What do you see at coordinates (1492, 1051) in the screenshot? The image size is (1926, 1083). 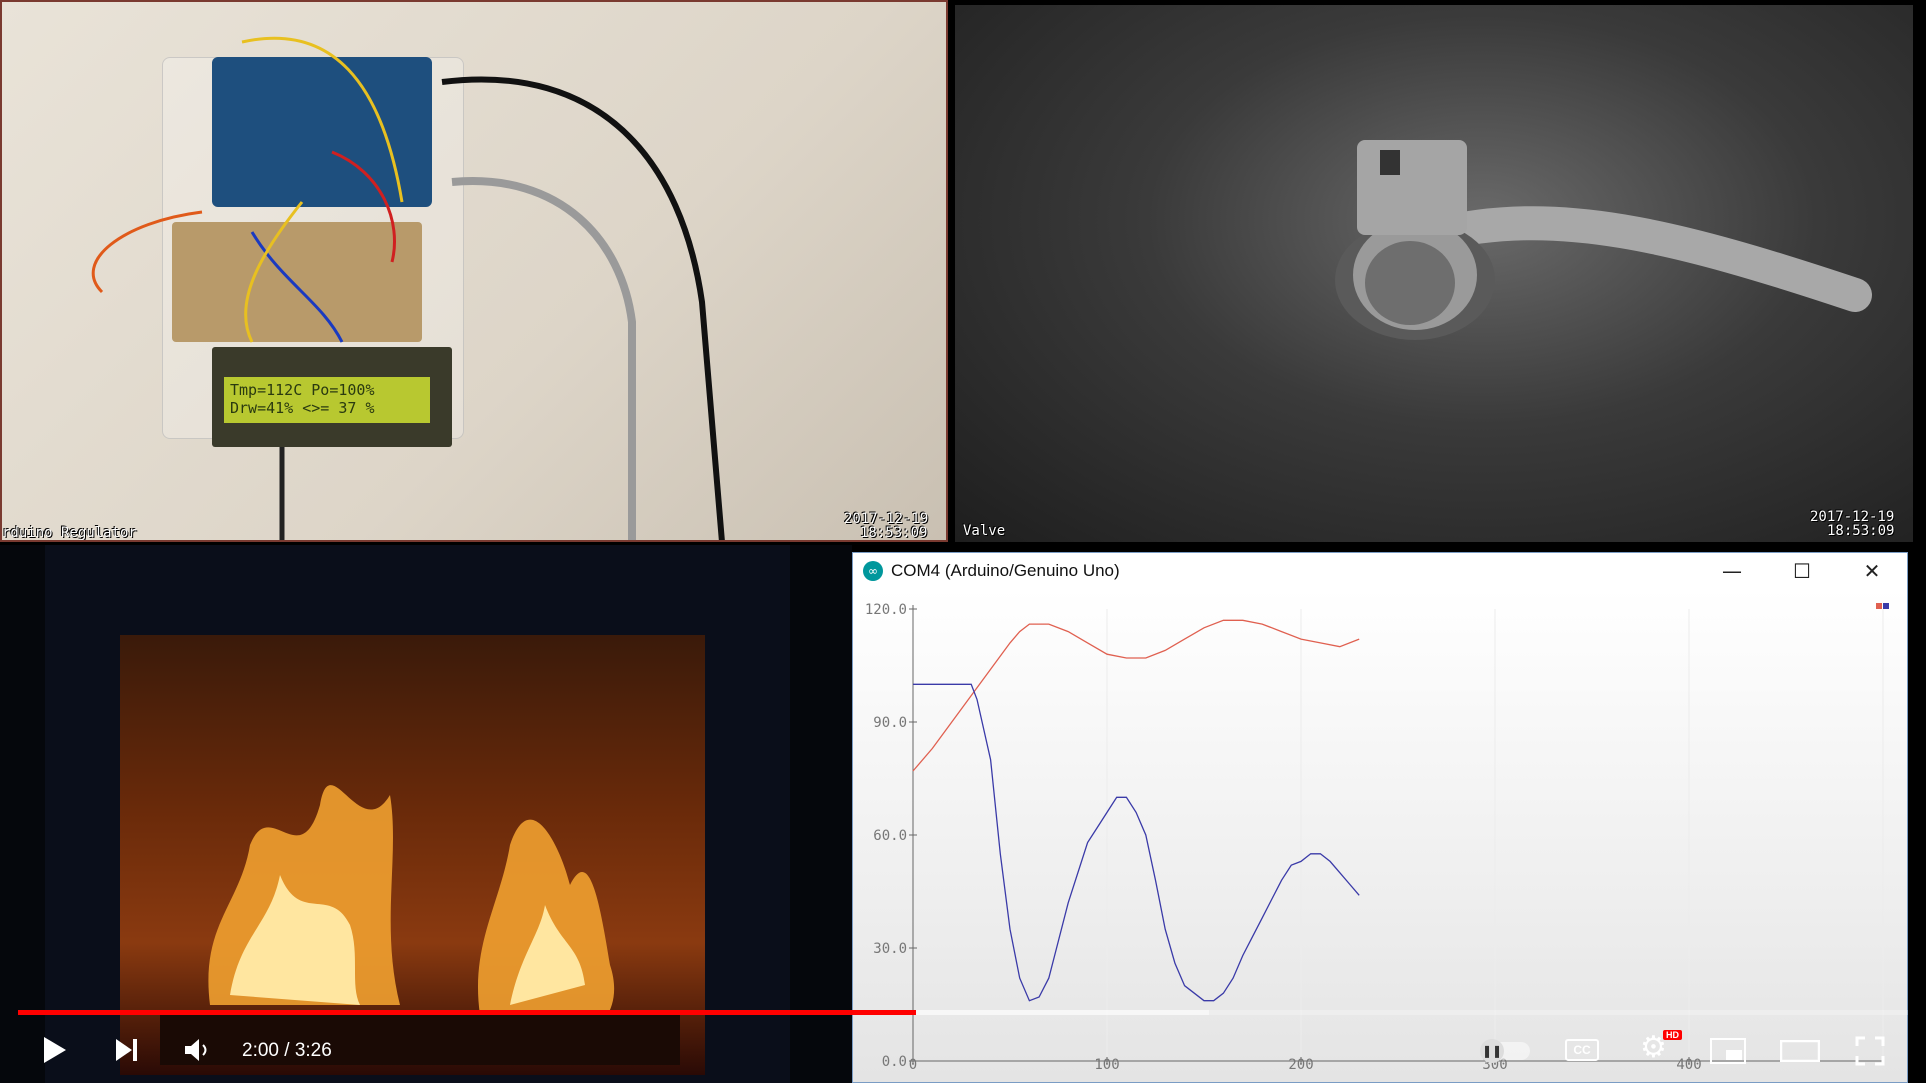 I see `autoplay-knob: ❚❚` at bounding box center [1492, 1051].